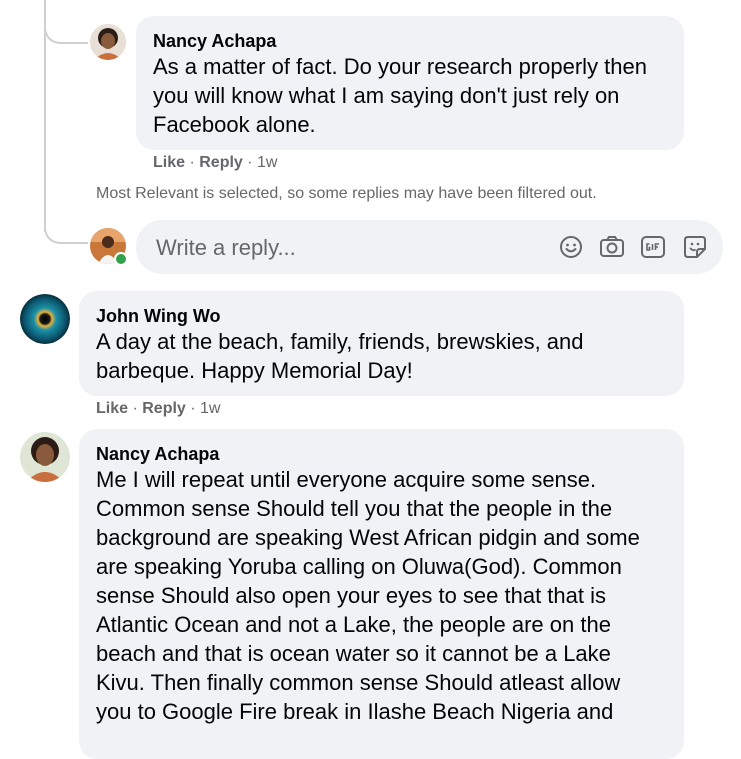  I want to click on sticker-icon, so click(695, 247).